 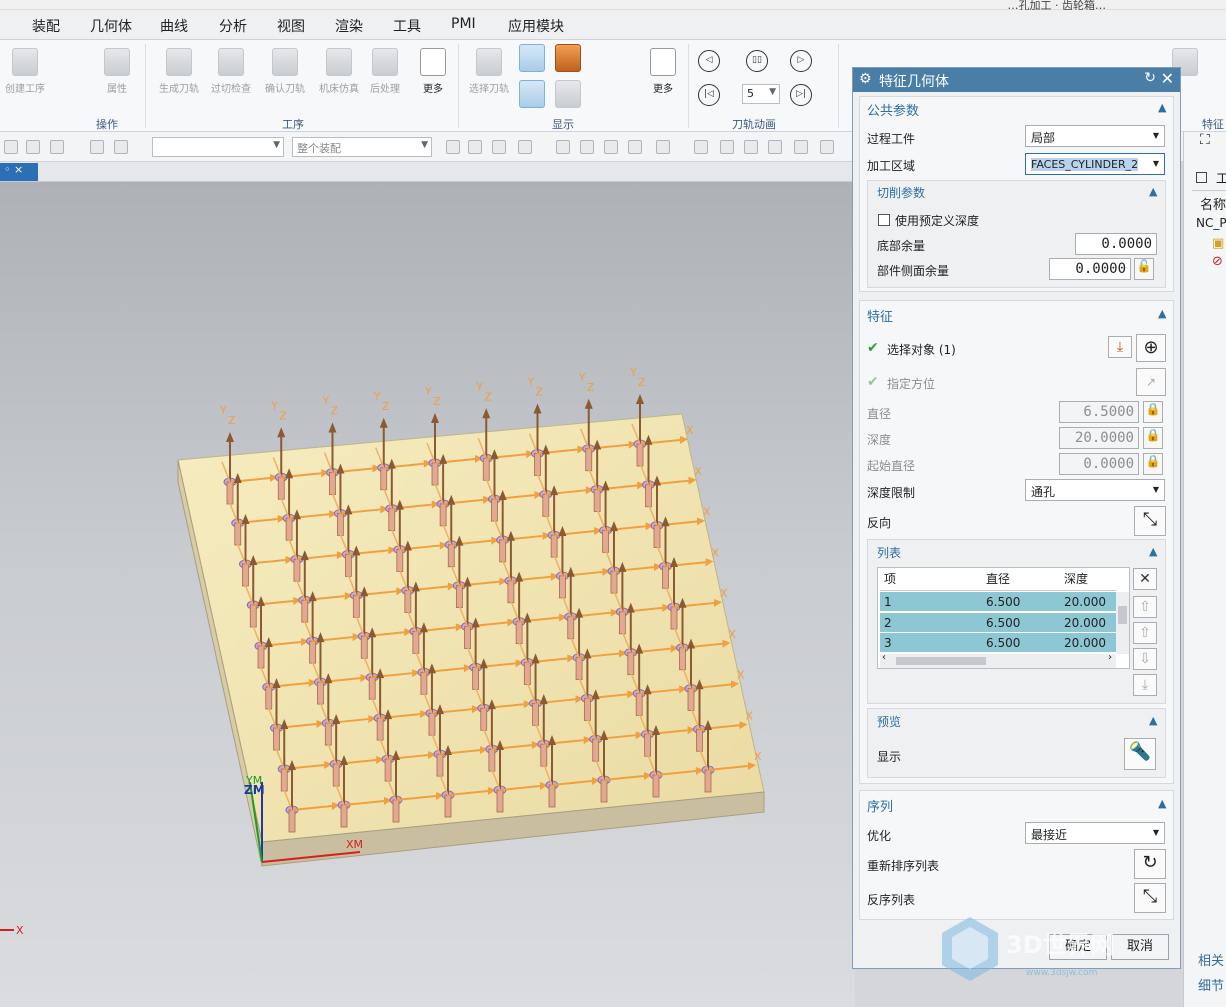 What do you see at coordinates (1145, 659) in the screenshot?
I see `move-down-icon: ⇩` at bounding box center [1145, 659].